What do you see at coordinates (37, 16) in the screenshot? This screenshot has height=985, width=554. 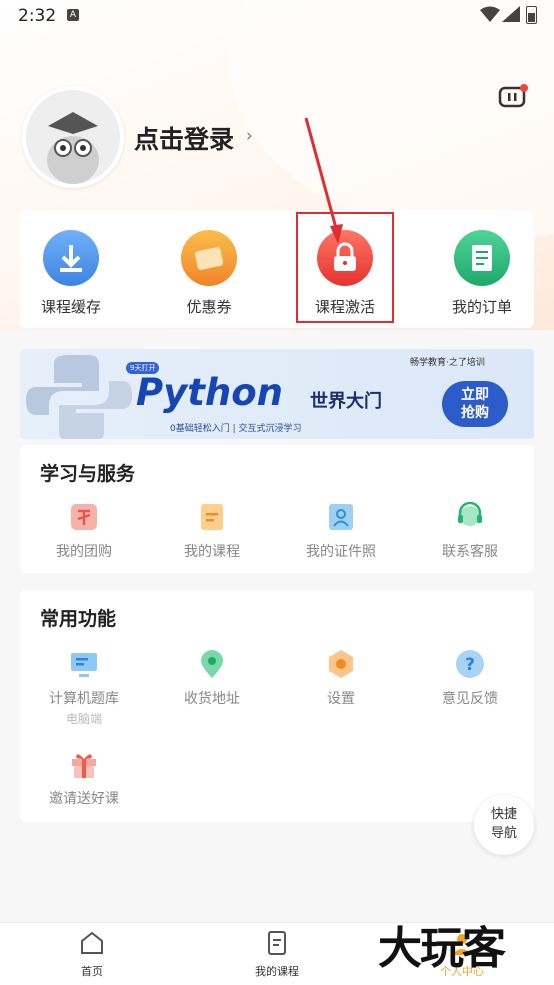 I see `status-time: 2:32` at bounding box center [37, 16].